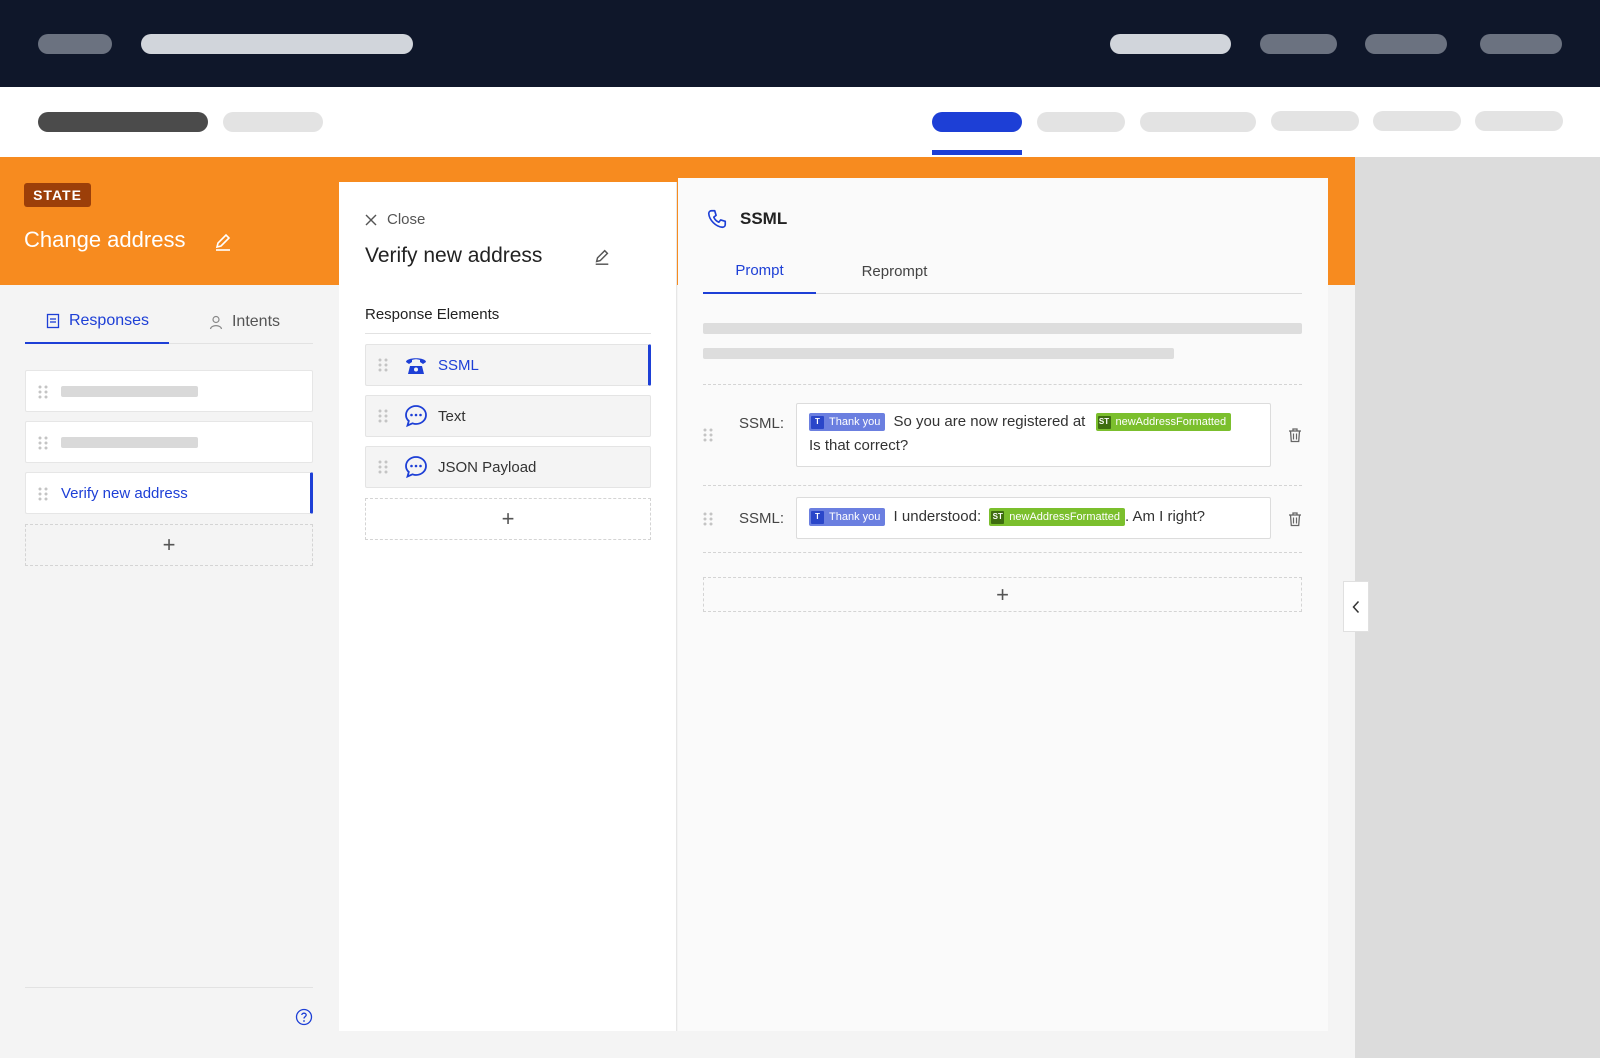 This screenshot has width=1600, height=1058. I want to click on tab-intents: Intents, so click(244, 322).